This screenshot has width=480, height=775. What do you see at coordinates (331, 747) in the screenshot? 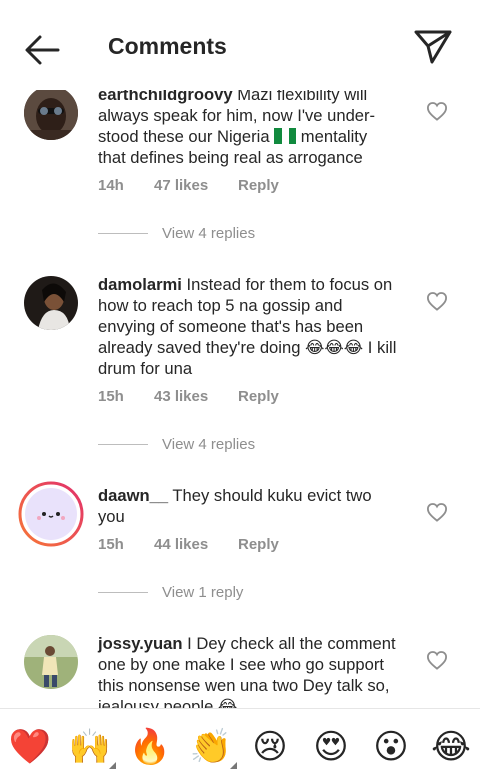
I see `heart-eyes-emoji-button: 😍` at bounding box center [331, 747].